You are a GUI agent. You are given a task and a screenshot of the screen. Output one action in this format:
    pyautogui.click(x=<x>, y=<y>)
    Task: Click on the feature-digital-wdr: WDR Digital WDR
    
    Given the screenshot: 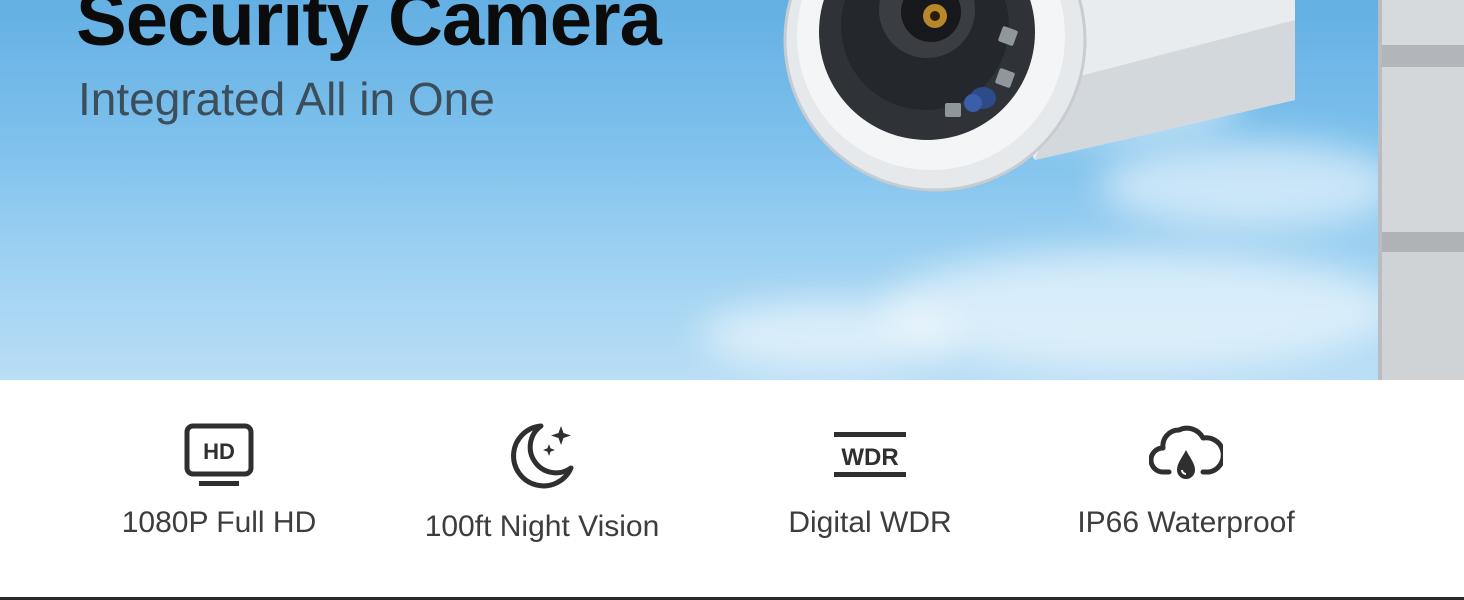 What is the action you would take?
    pyautogui.click(x=870, y=480)
    